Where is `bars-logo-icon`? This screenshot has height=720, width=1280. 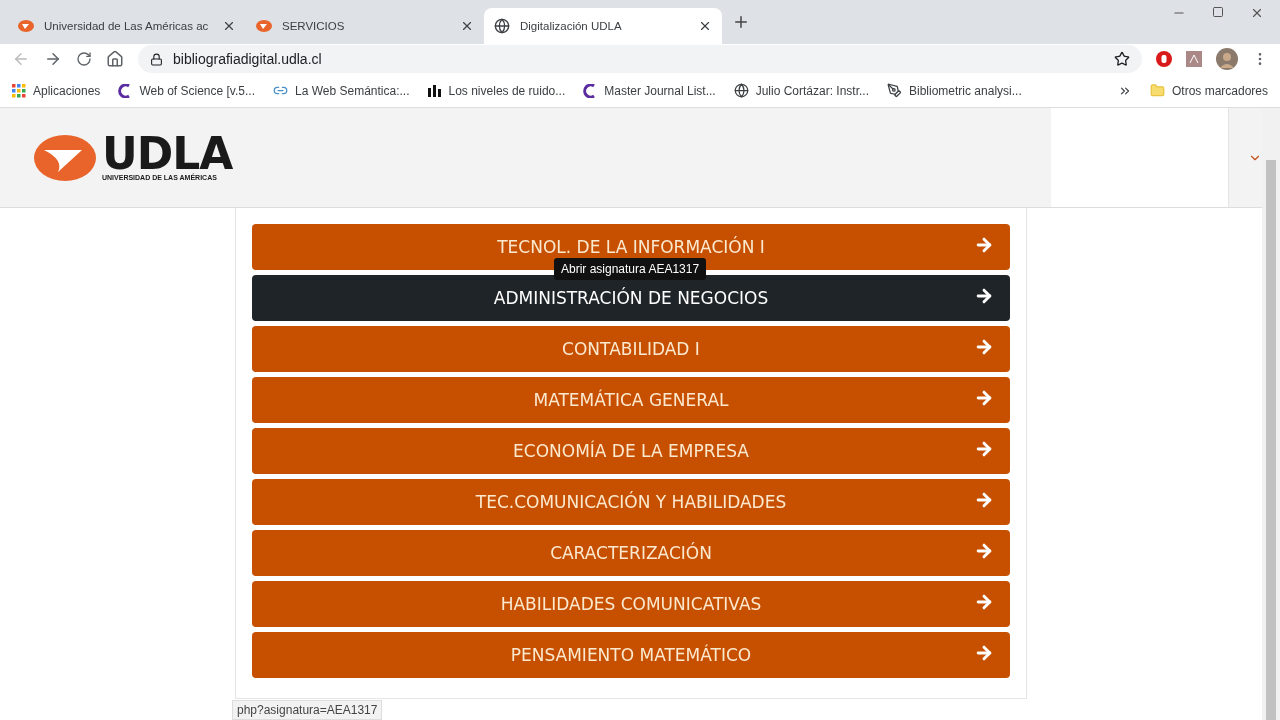
bars-logo-icon is located at coordinates (434, 90).